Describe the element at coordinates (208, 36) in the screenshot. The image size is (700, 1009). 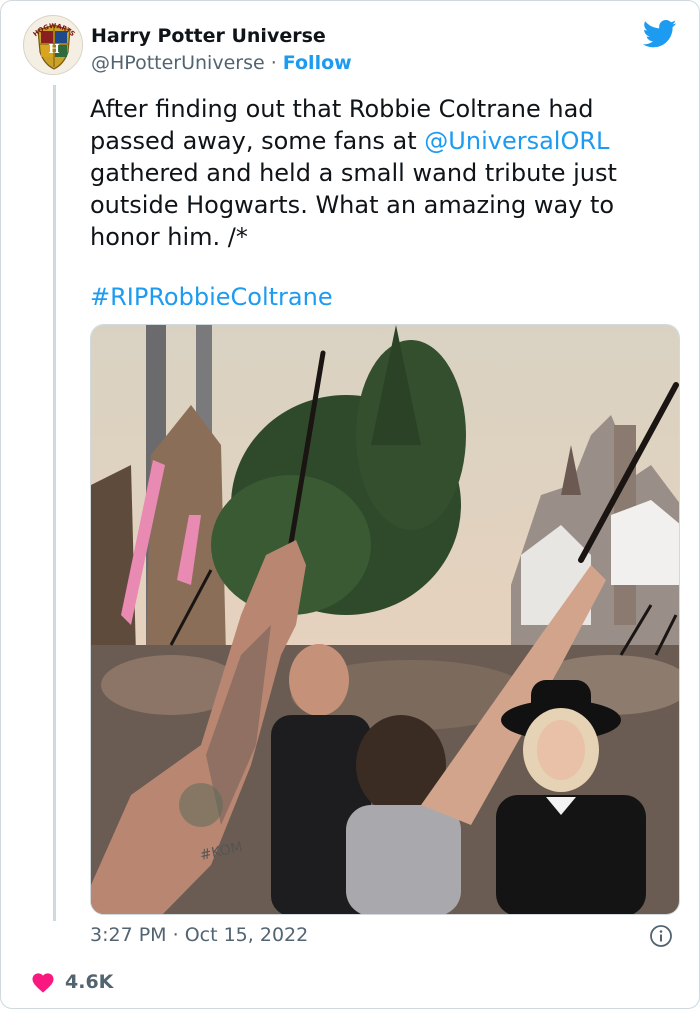
I see `author-name: Harry Potter Universe` at that location.